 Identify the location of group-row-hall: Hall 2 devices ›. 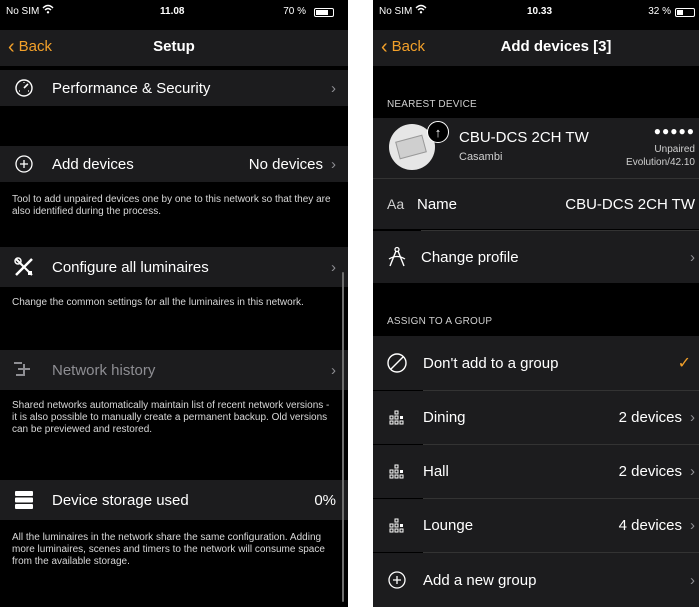
(536, 471).